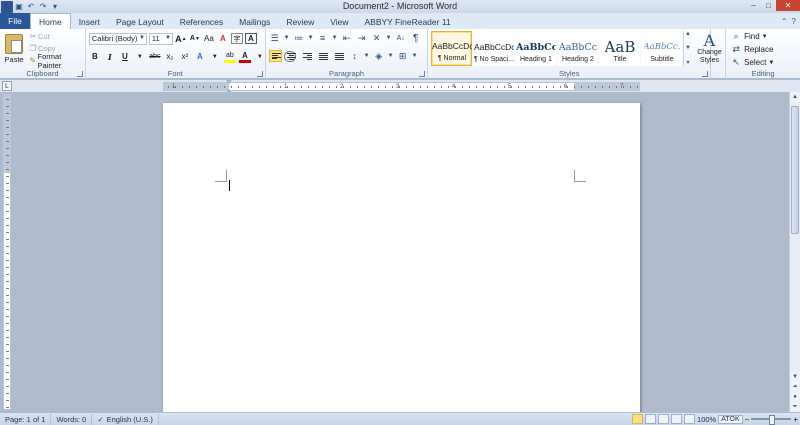  I want to click on asian-layout-icon: ✕, so click(377, 38).